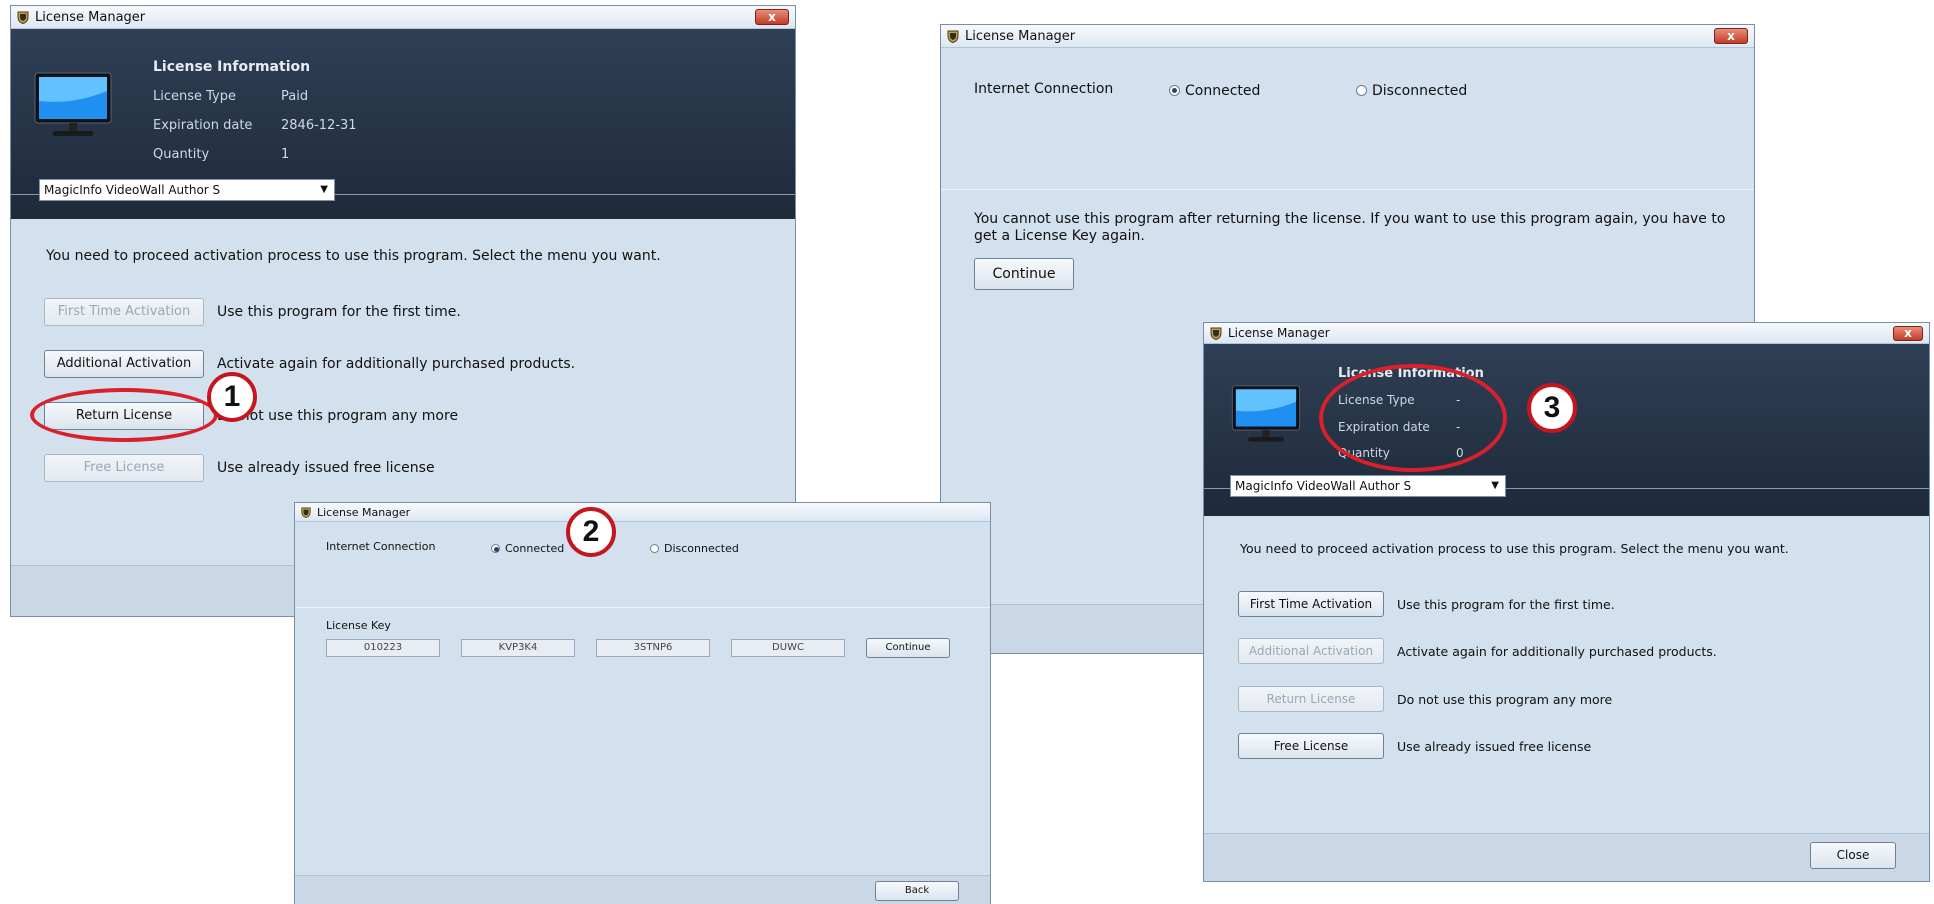  I want to click on license-key-field-4: DUWC, so click(788, 648).